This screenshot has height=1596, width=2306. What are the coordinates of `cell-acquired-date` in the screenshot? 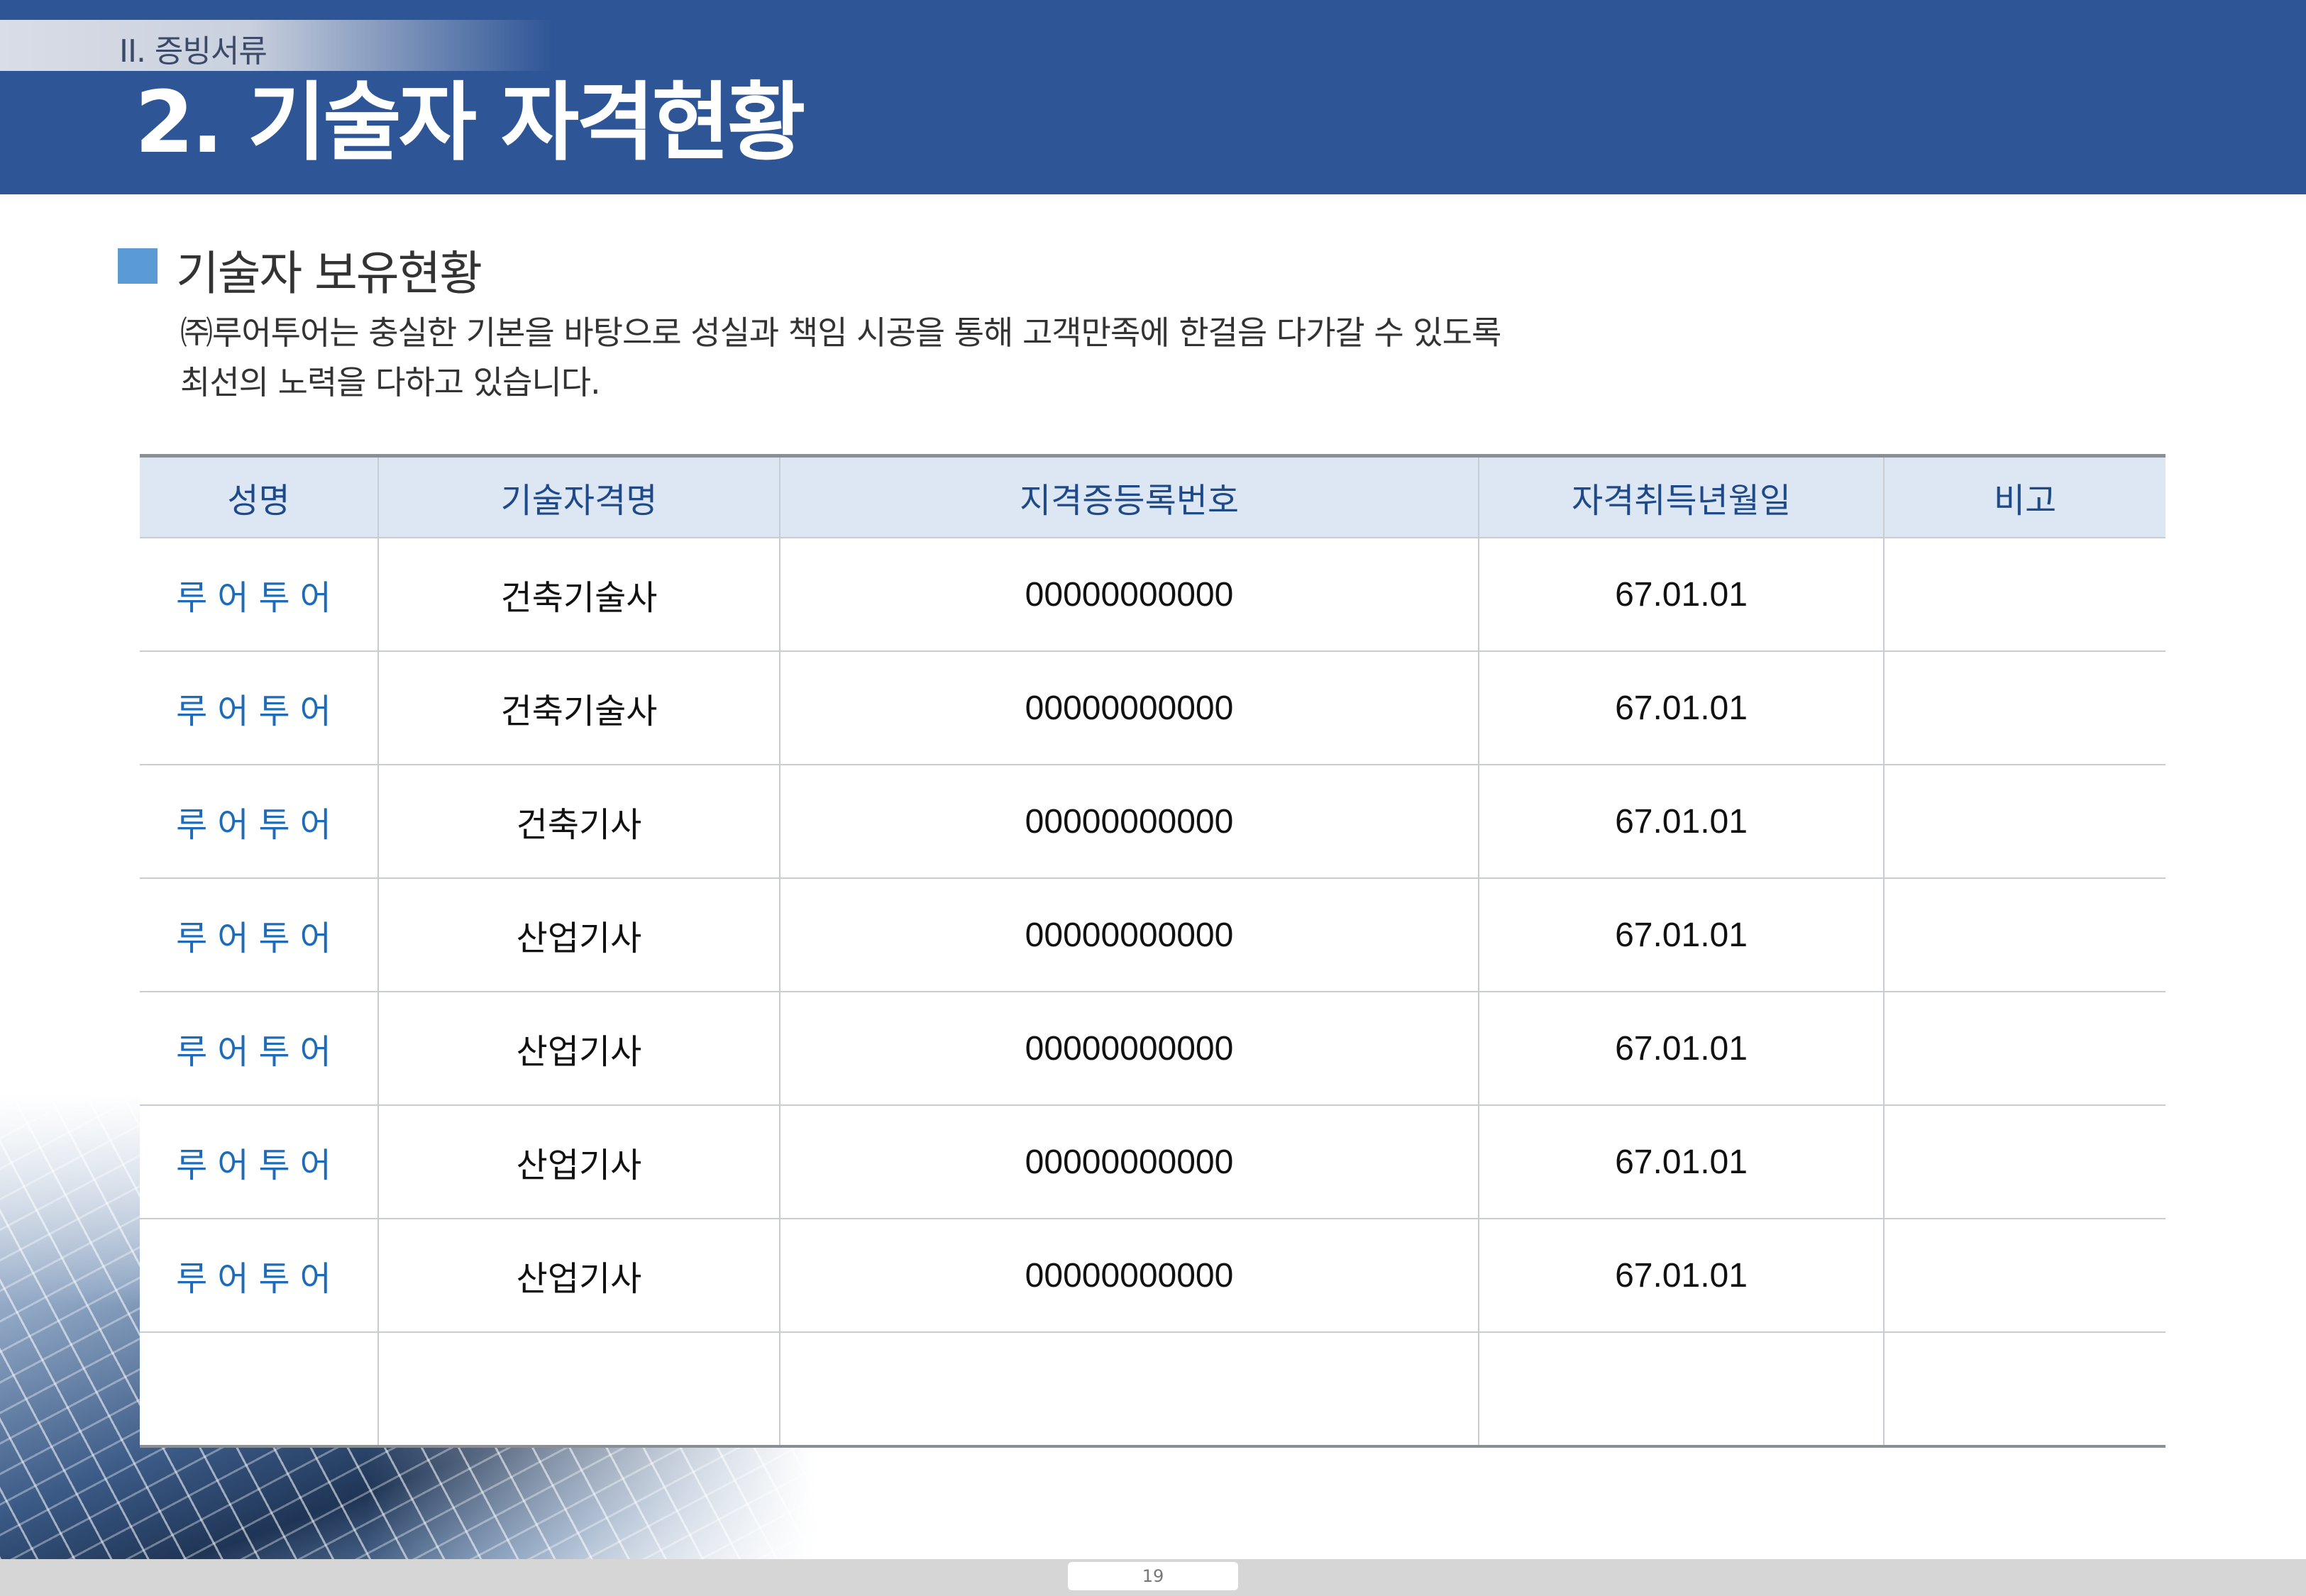 It's located at (1681, 1389).